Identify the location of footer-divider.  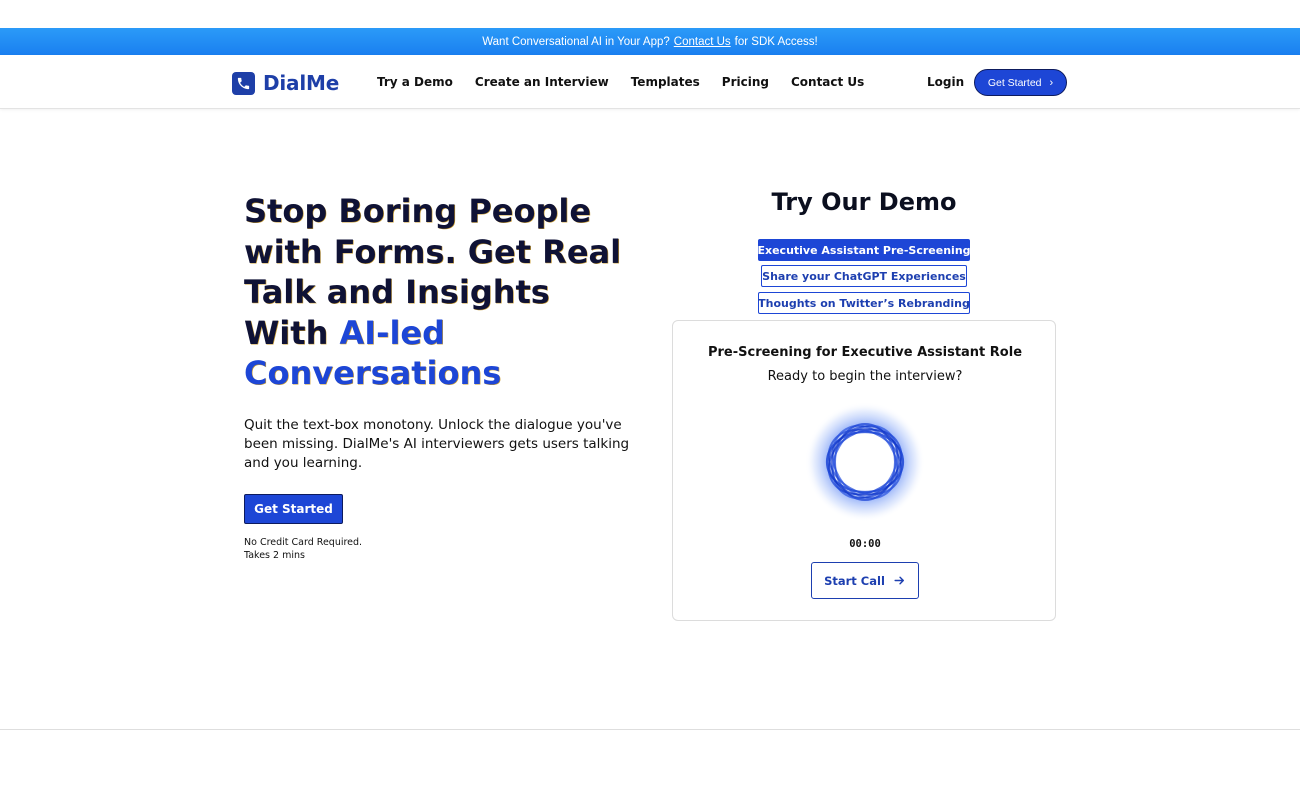
(650, 729).